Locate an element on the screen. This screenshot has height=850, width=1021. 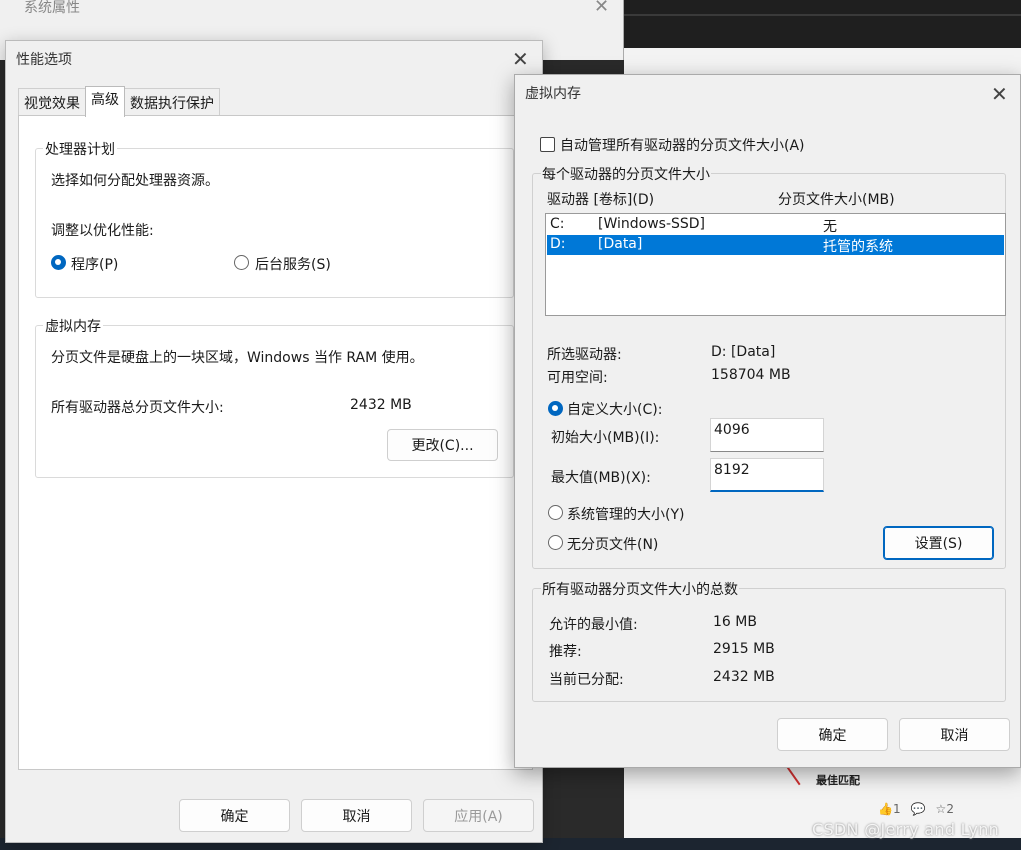
star-icon: ☆2 is located at coordinates (945, 809).